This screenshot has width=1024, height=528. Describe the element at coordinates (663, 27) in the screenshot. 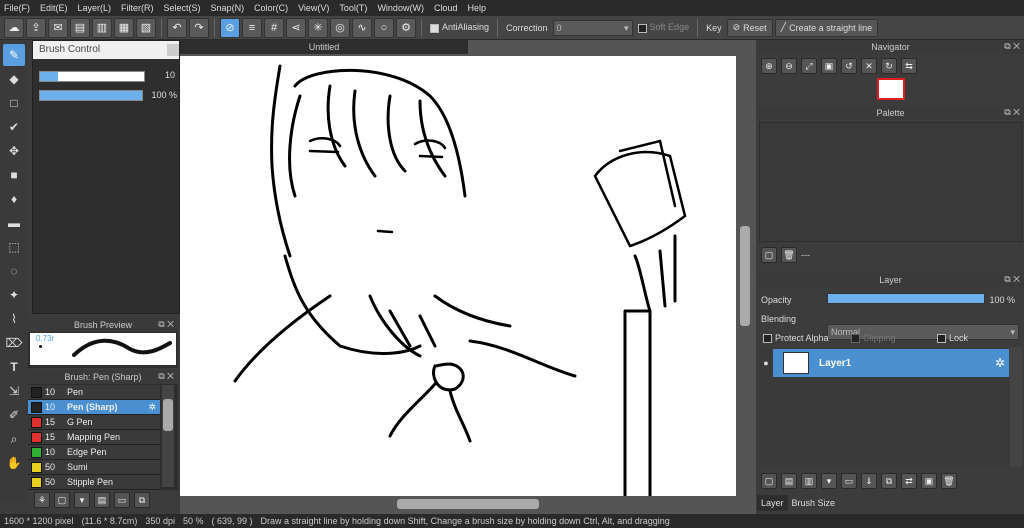

I see `soft-edge-toggle: Soft Edge` at that location.